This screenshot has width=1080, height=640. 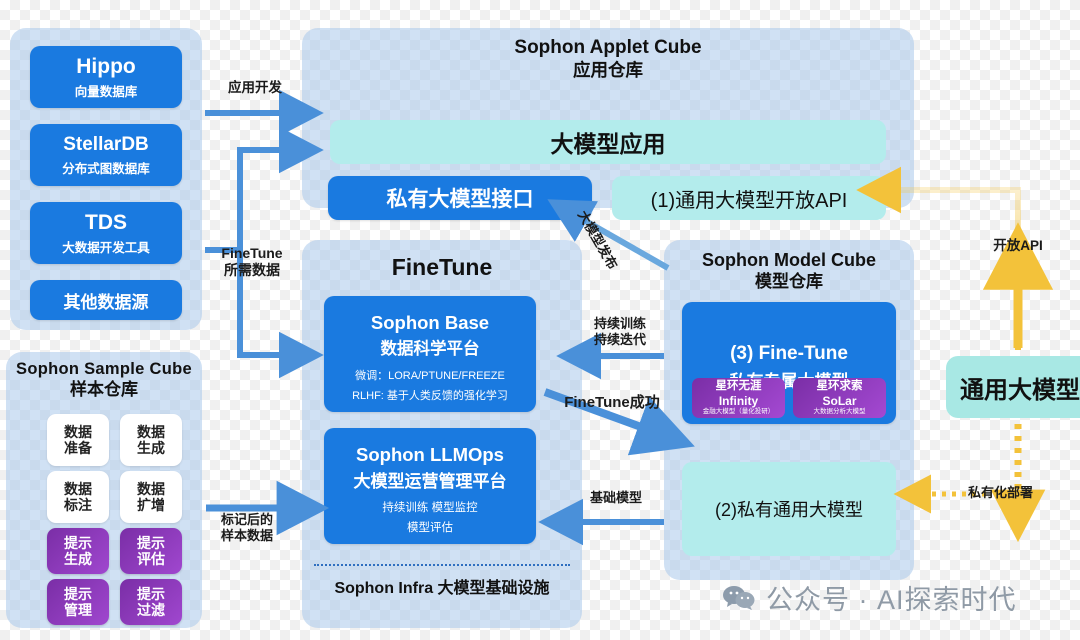 I want to click on label-finetune-data: FineTune 所需数据, so click(x=252, y=262).